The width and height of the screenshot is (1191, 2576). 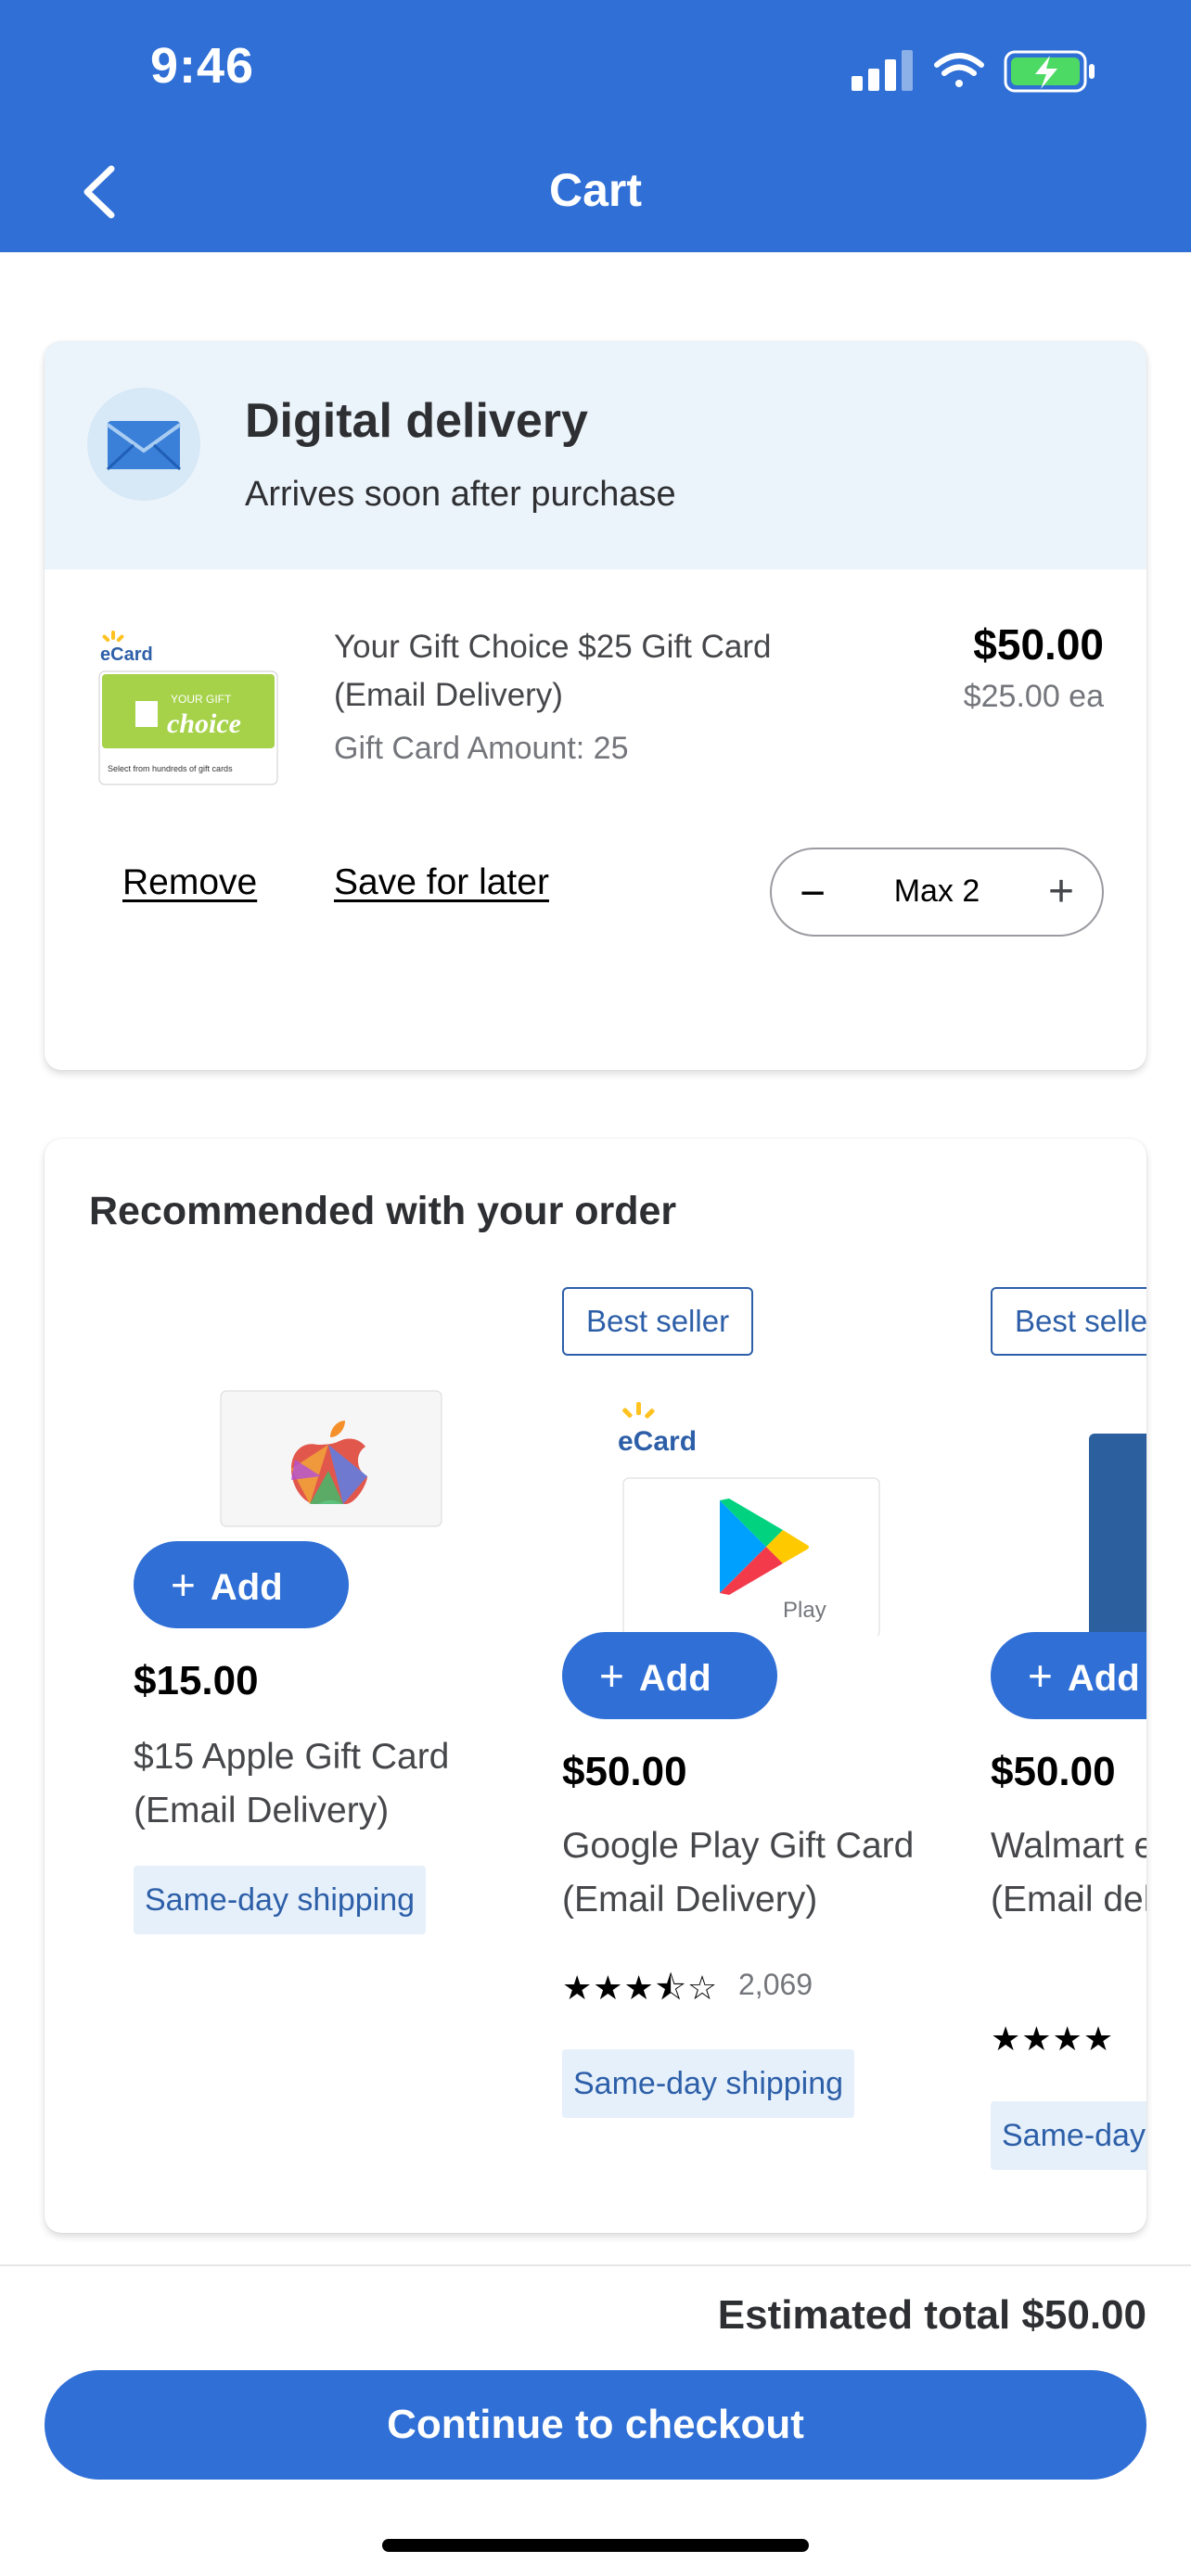 What do you see at coordinates (204, 723) in the screenshot?
I see `thumb-main: choice` at bounding box center [204, 723].